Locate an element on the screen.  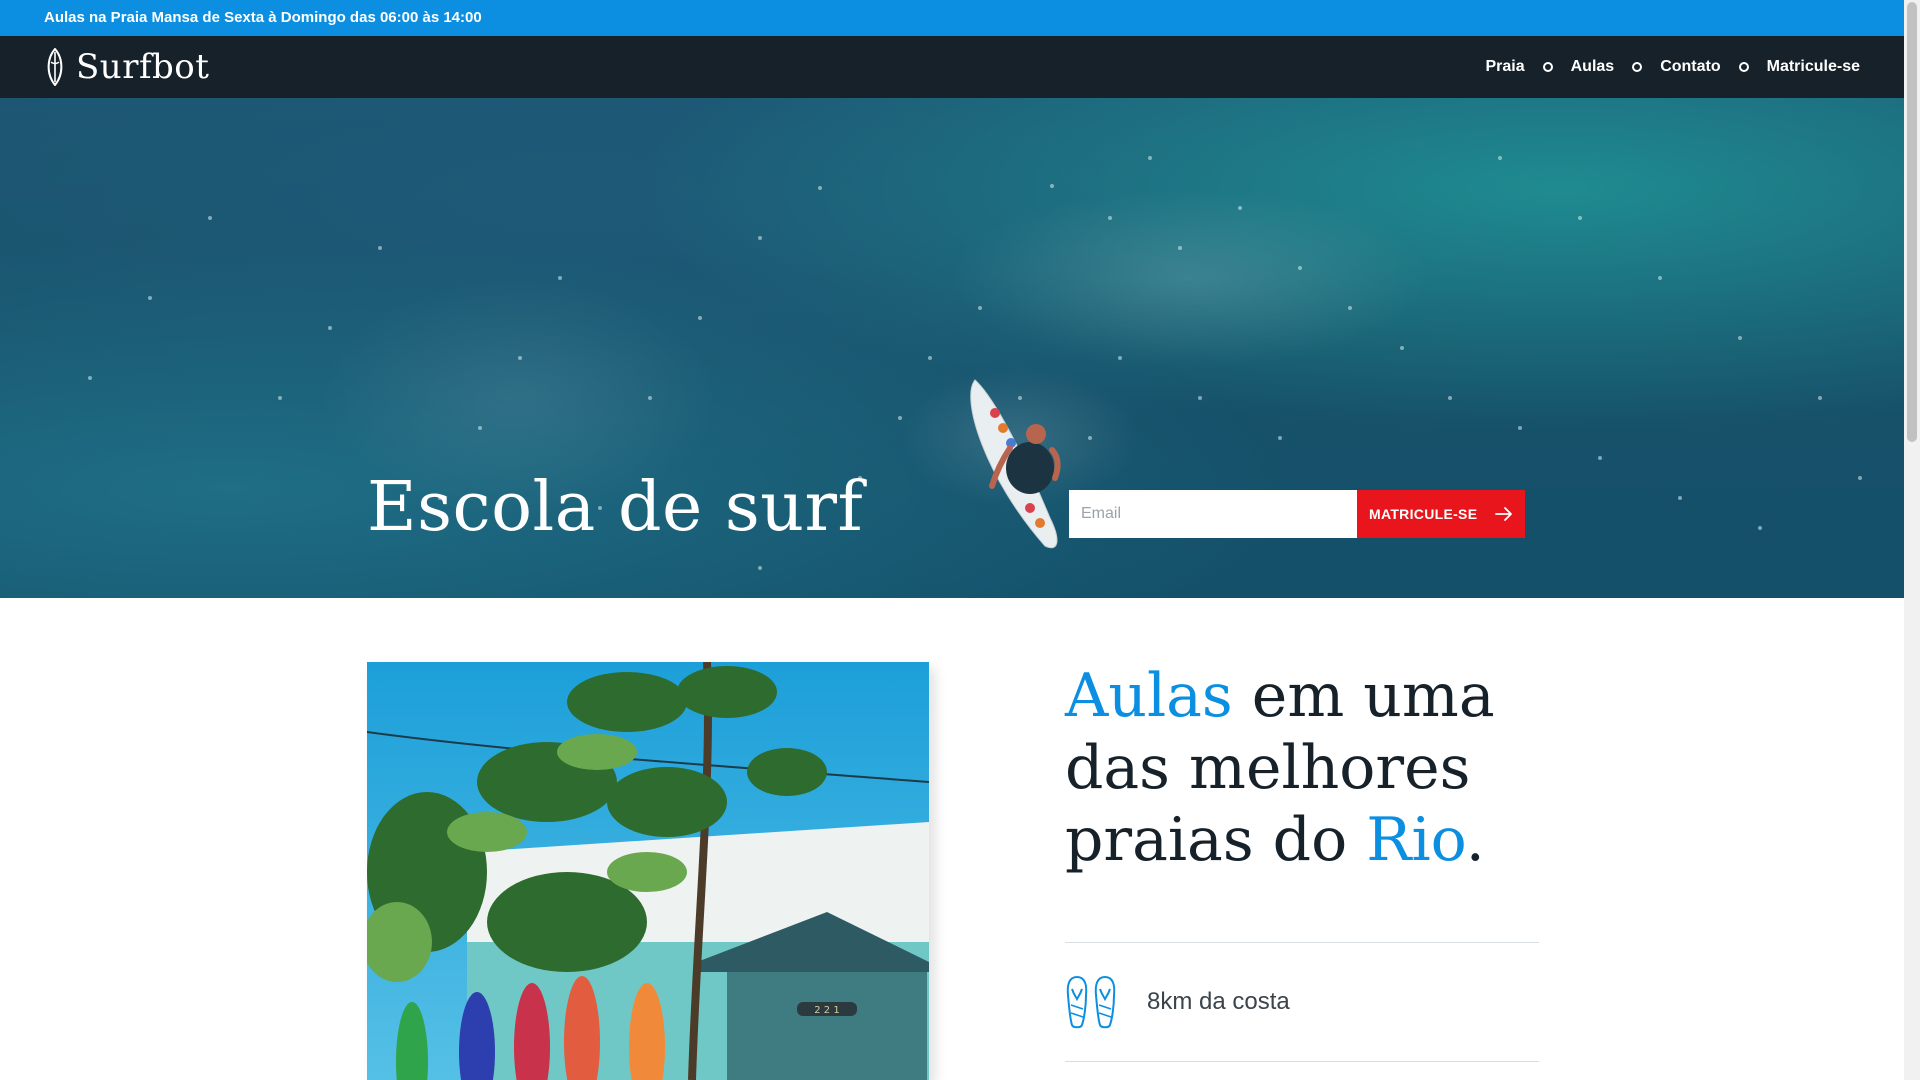
main-menu: Praia Aulas Contato Matricule-se is located at coordinates (1672, 67).